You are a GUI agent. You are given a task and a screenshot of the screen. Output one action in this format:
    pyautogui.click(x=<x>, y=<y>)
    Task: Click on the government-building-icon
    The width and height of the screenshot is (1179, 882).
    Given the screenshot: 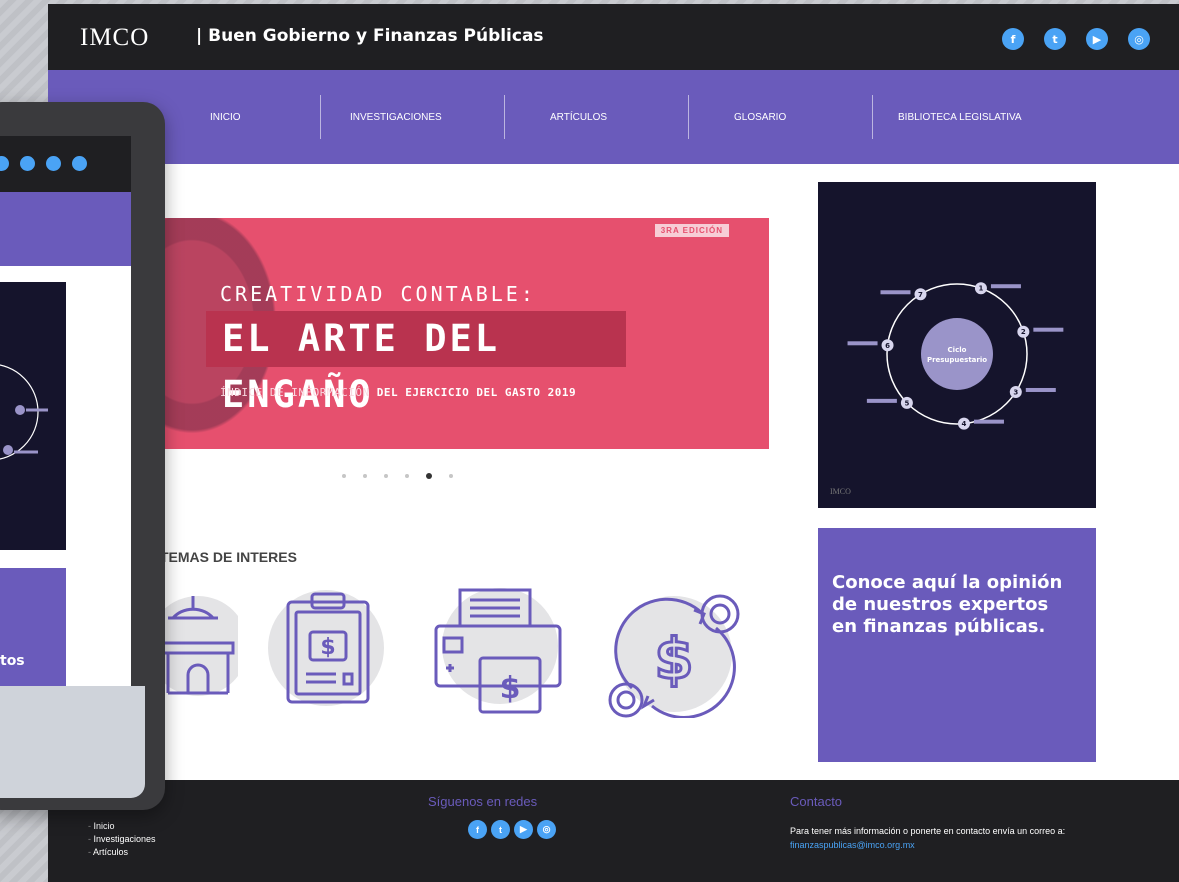 What is the action you would take?
    pyautogui.click(x=198, y=643)
    